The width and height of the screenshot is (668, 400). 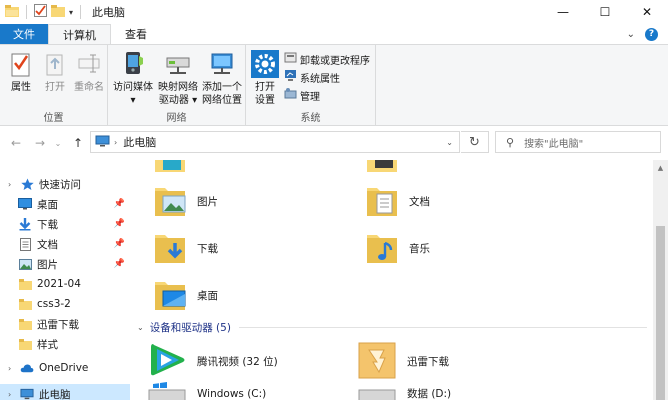 What do you see at coordinates (311, 86) in the screenshot?
I see `ribbon-group-system: 打开 设置 卸载或更改程序 系统属性 管理 系统` at bounding box center [311, 86].